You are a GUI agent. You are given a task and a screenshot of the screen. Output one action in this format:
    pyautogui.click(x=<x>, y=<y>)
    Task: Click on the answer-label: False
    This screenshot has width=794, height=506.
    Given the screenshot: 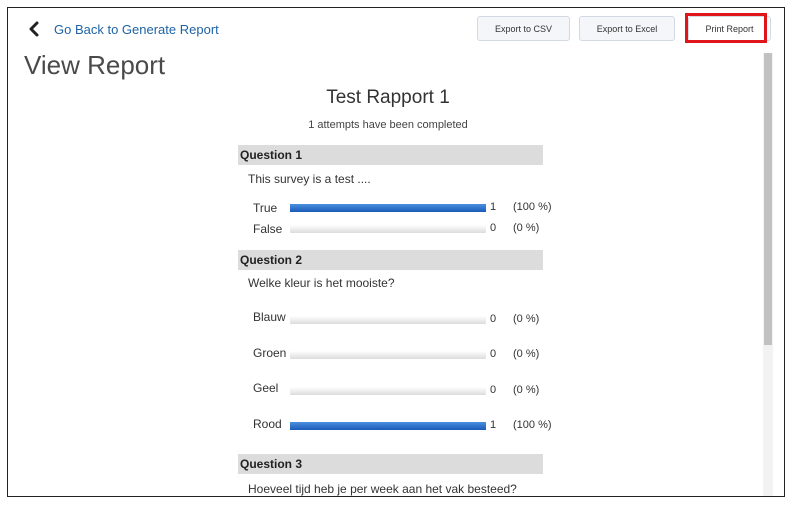 What is the action you would take?
    pyautogui.click(x=268, y=229)
    